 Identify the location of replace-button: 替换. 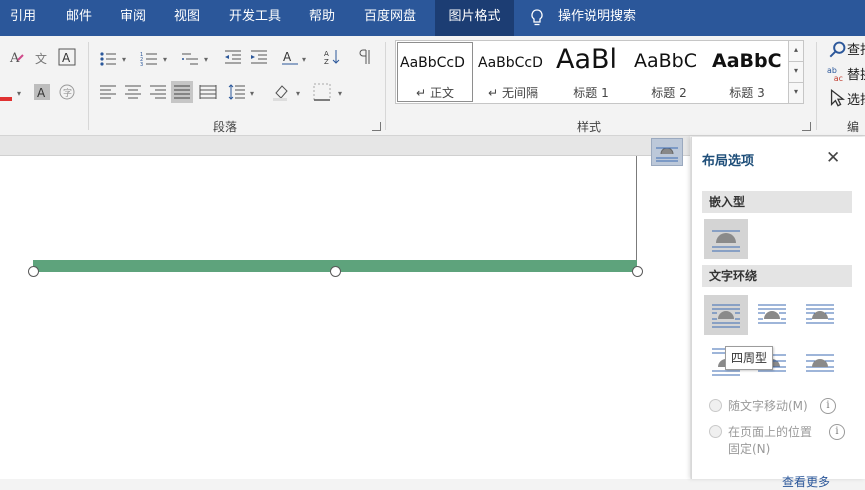
(856, 73).